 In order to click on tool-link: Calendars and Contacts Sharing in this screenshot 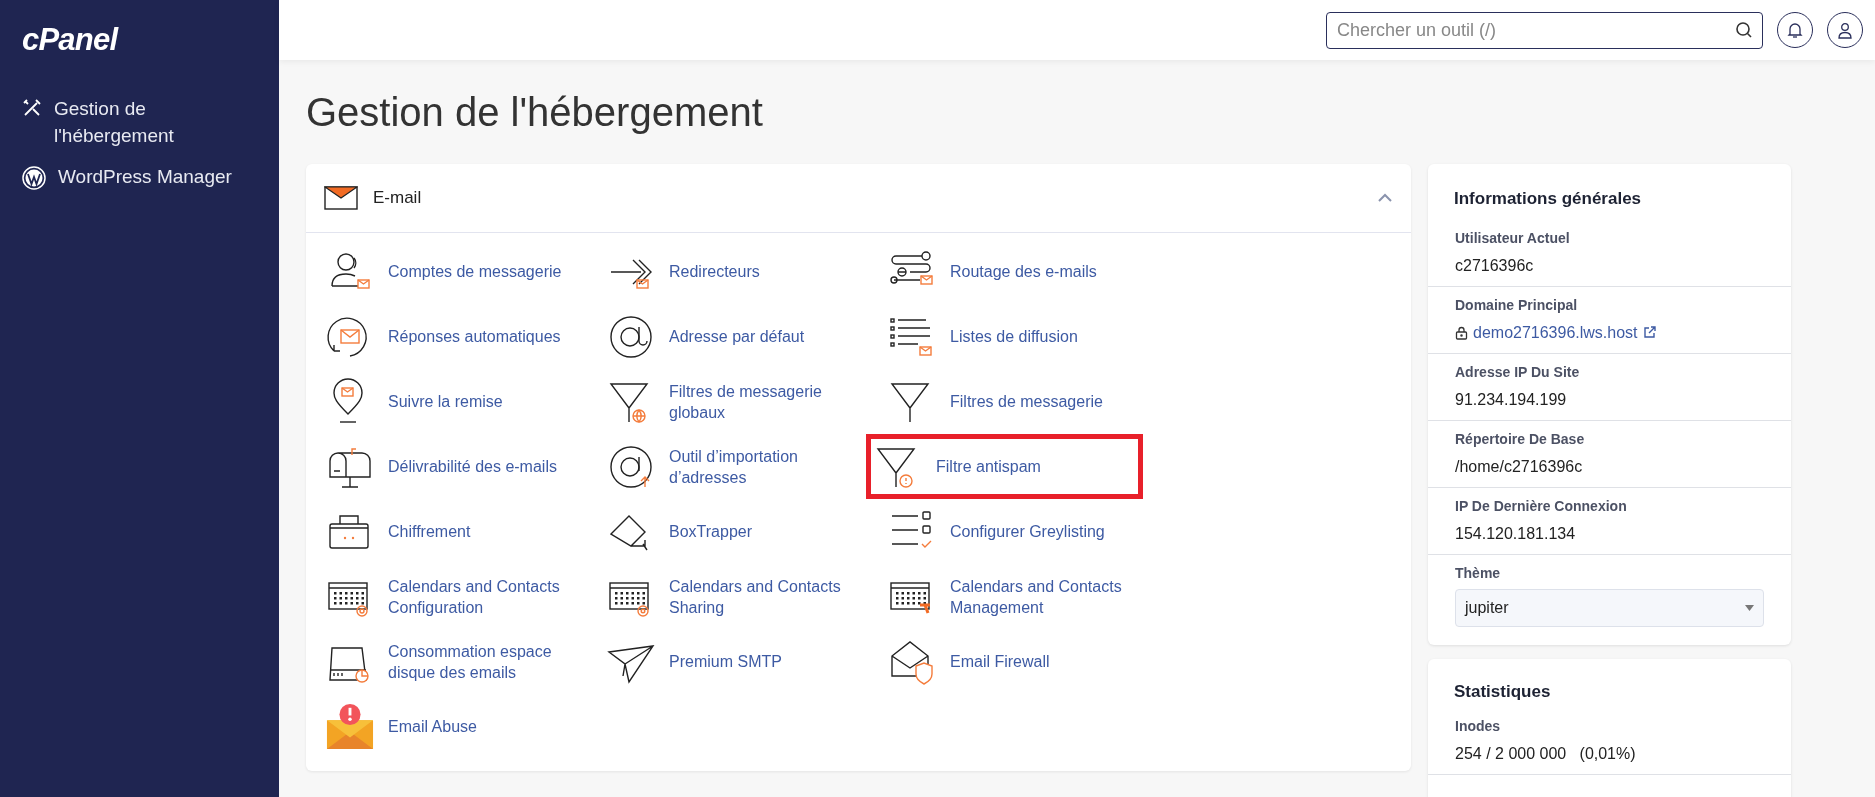, I will do `click(737, 596)`.